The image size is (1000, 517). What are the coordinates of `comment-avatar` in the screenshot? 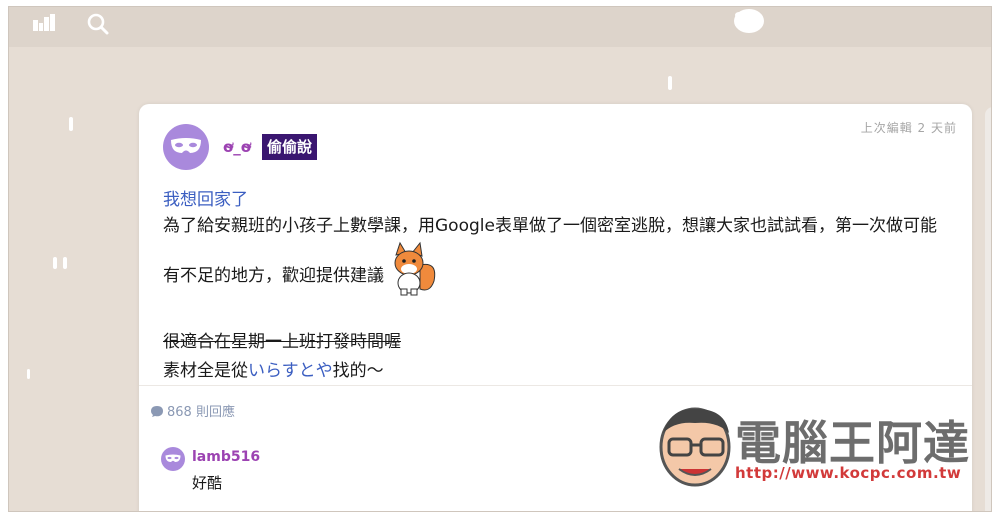 It's located at (173, 459).